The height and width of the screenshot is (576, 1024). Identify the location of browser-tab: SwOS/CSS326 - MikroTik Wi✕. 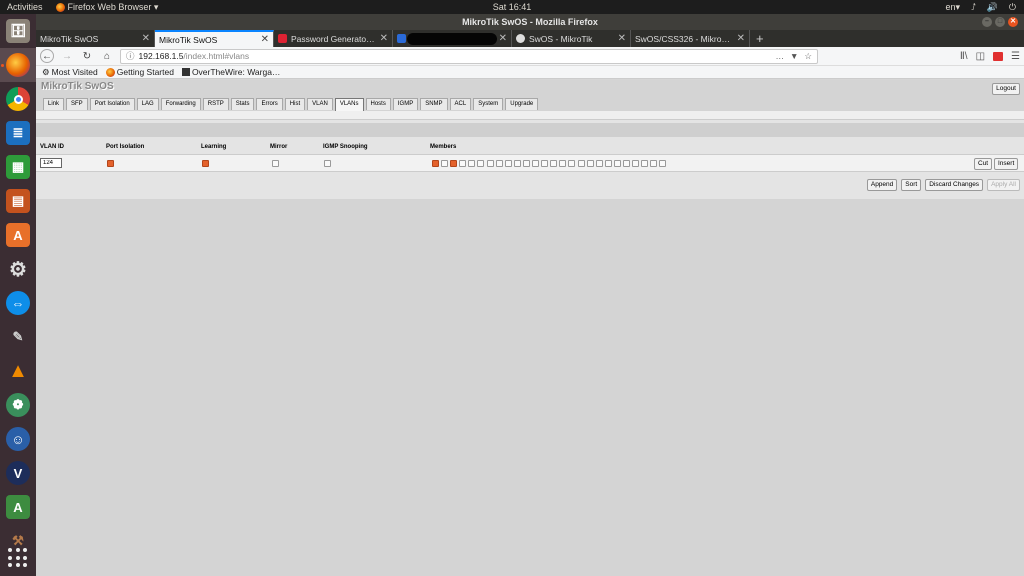
(690, 38).